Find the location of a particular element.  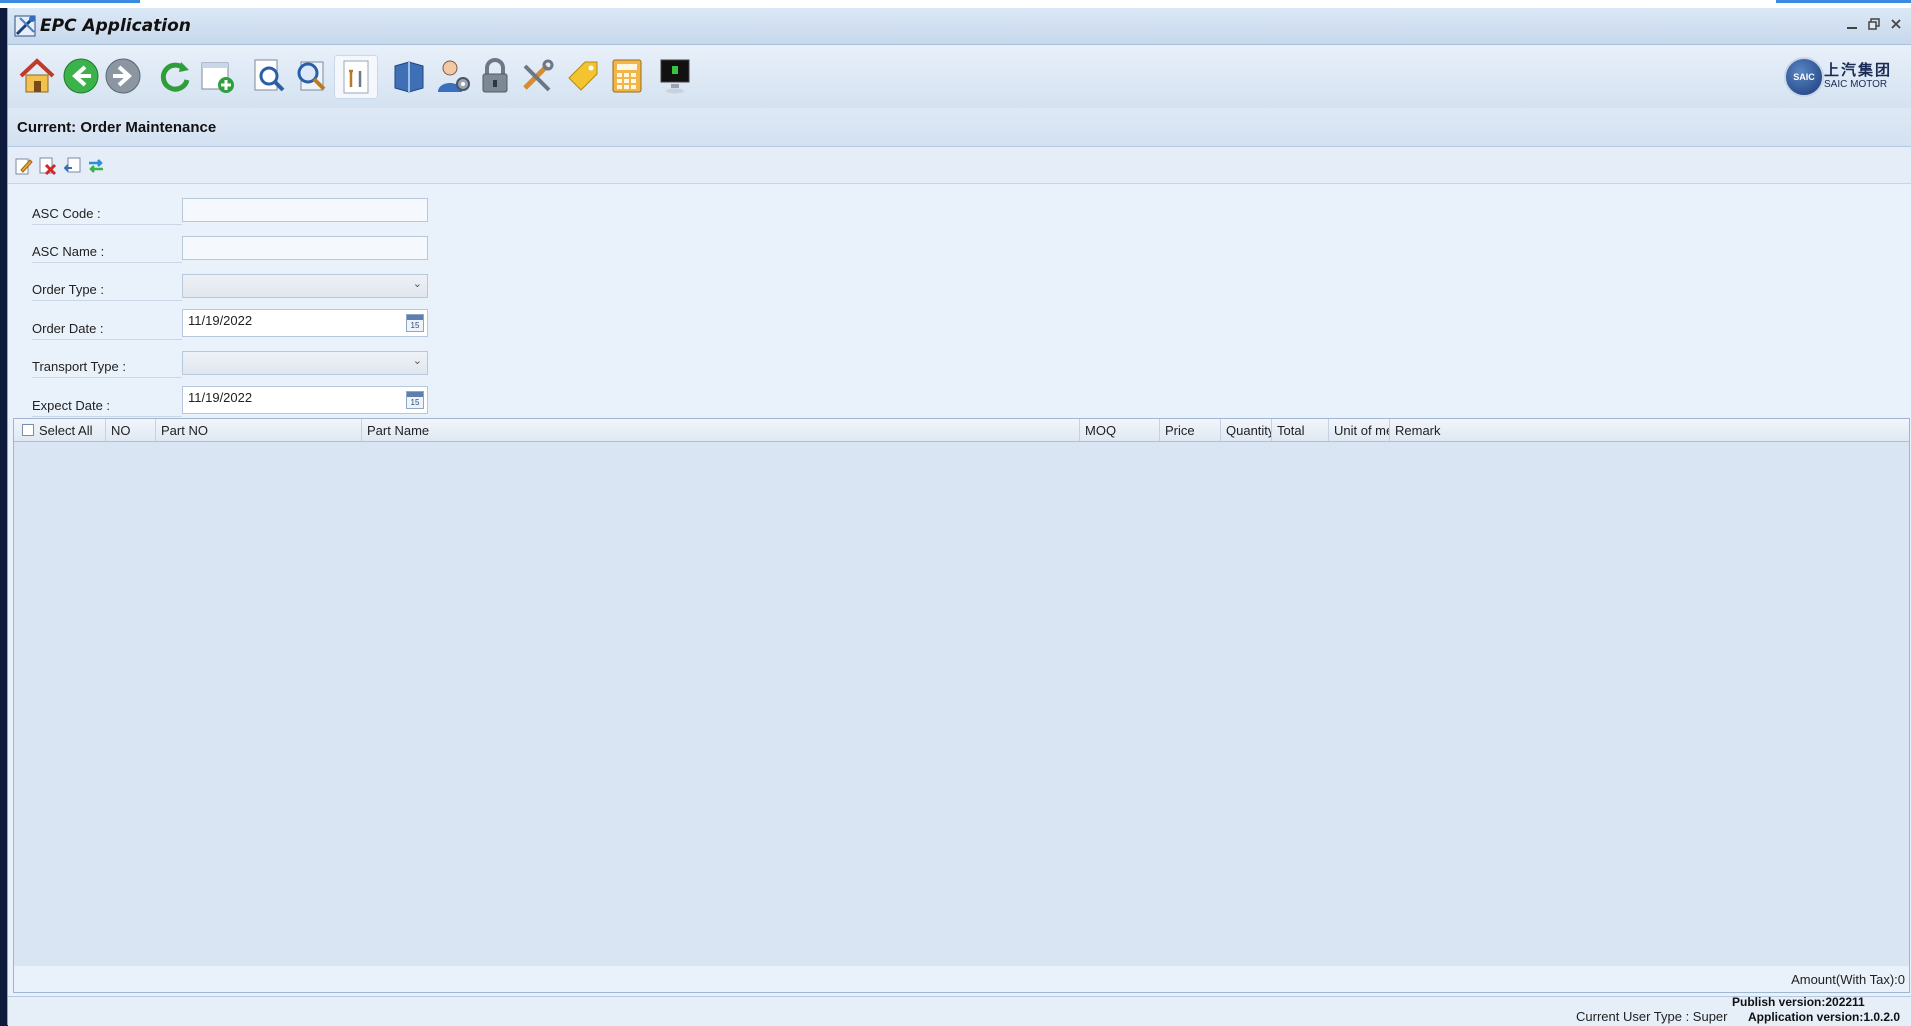

lock-icon is located at coordinates (495, 76).